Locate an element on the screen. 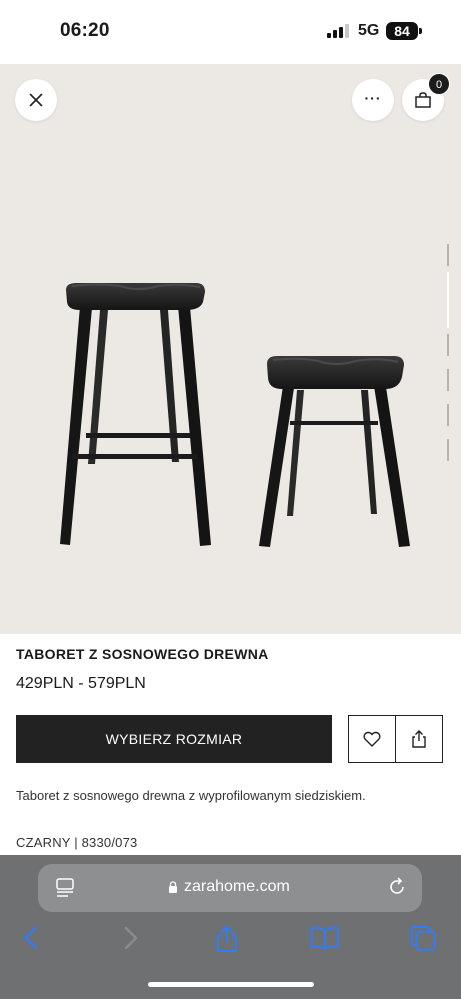 This screenshot has height=999, width=461. battery-cap is located at coordinates (420, 31).